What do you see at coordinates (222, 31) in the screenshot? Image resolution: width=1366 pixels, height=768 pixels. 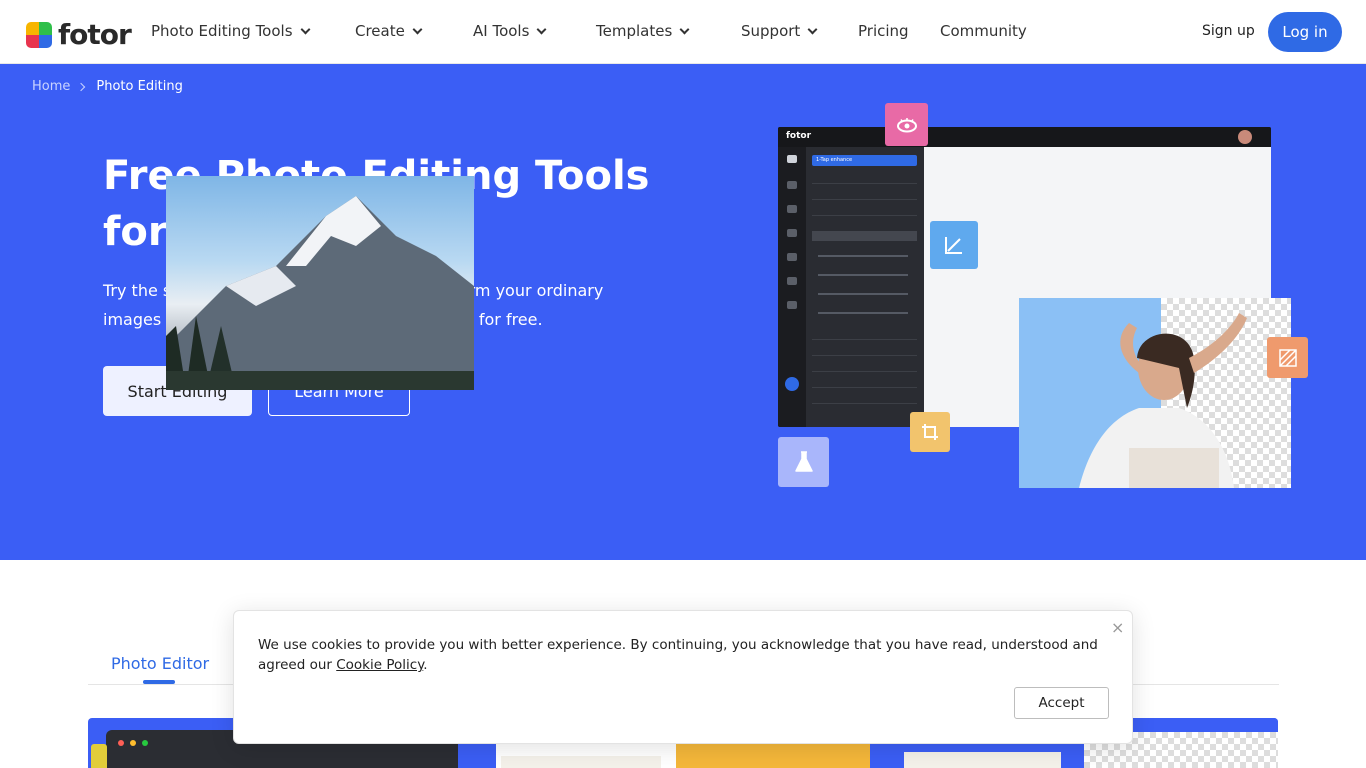 I see `nav-label: Photo Editing Tools` at bounding box center [222, 31].